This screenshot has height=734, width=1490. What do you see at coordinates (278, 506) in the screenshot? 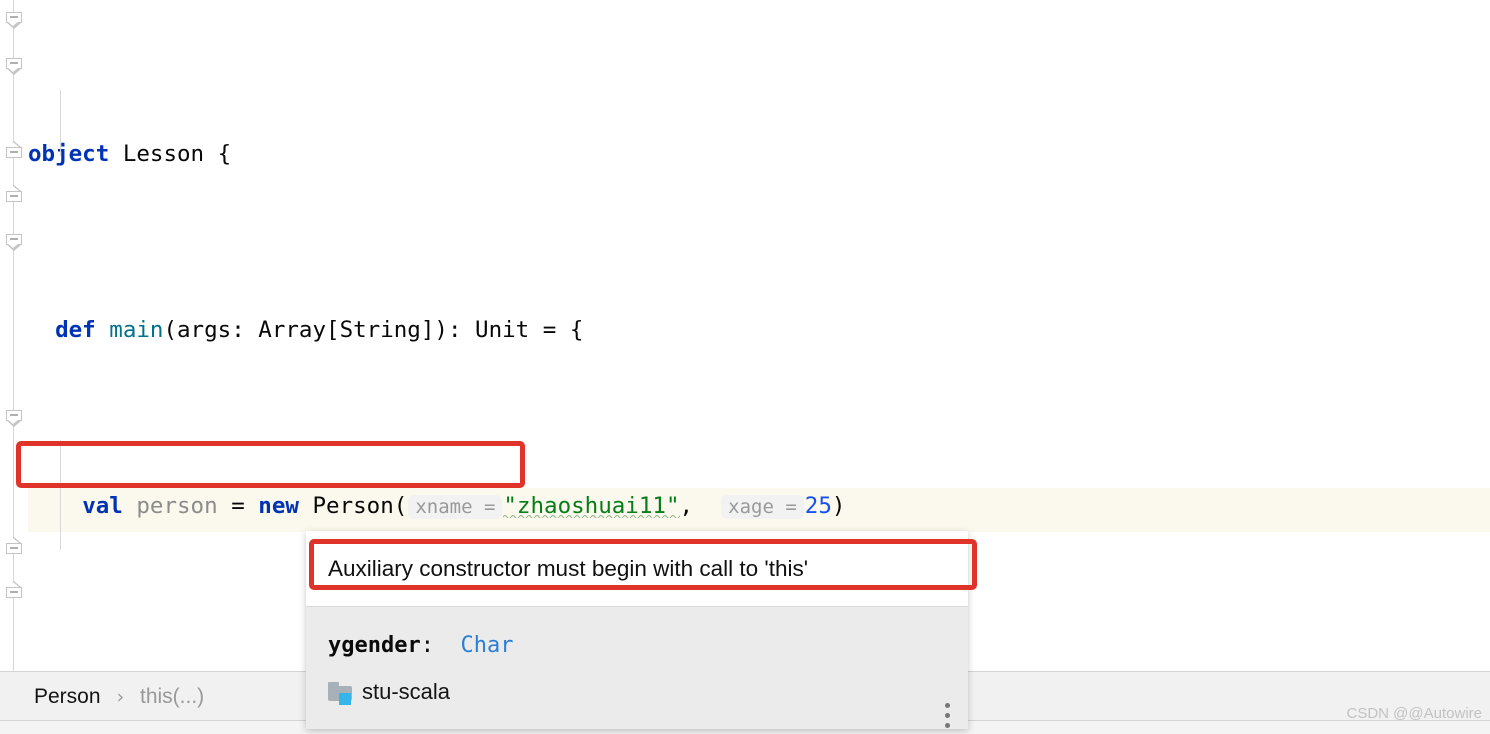
I see `token-keyword-new: new` at bounding box center [278, 506].